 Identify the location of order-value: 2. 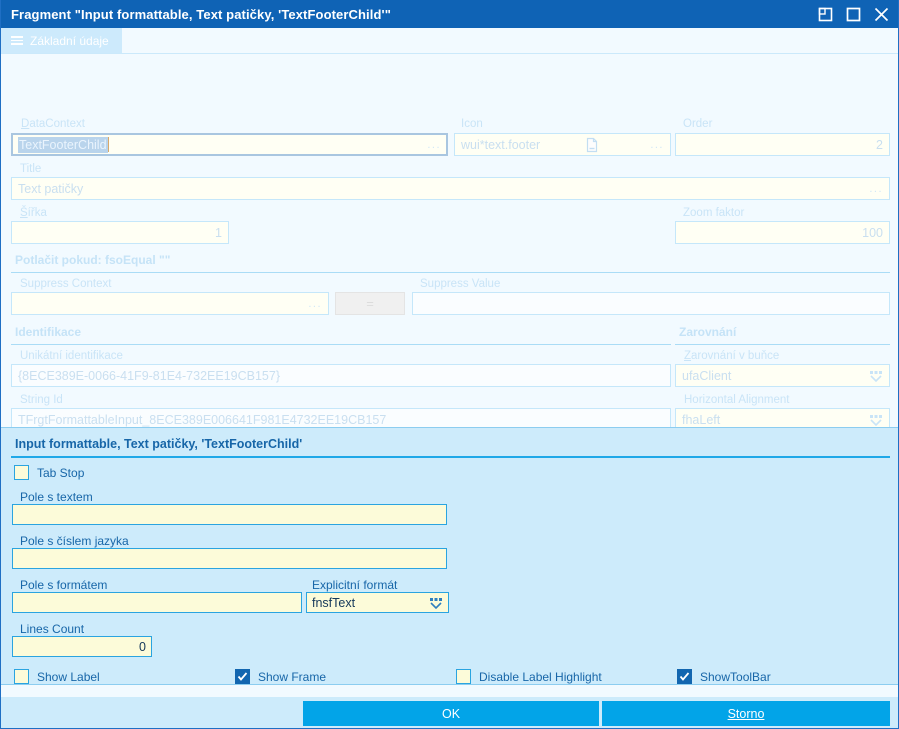
(879, 144).